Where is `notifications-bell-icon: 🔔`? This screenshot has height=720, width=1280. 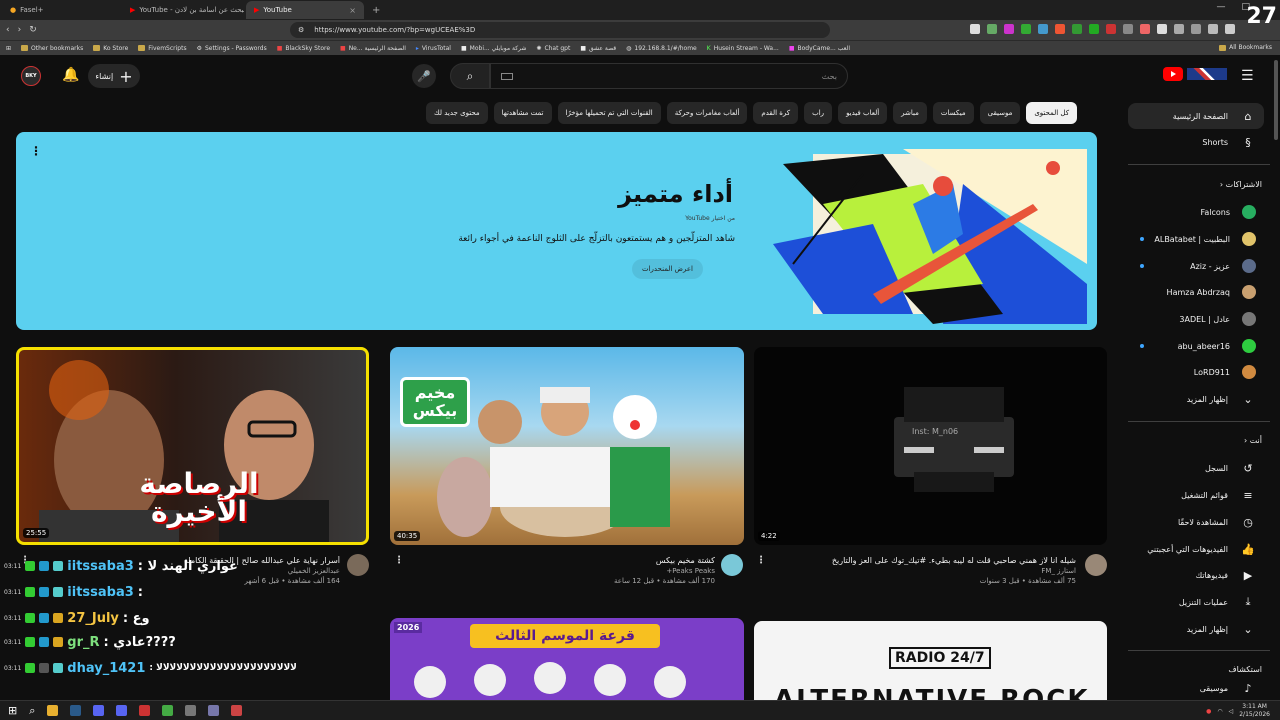
notifications-bell-icon: 🔔 is located at coordinates (70, 75).